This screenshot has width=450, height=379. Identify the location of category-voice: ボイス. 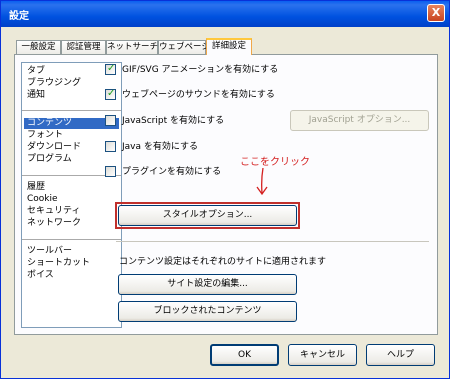
(71, 275).